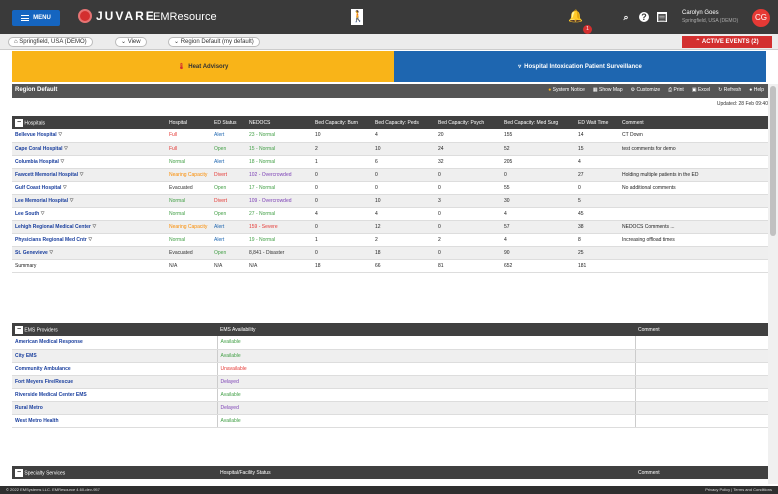  What do you see at coordinates (390, 421) in the screenshot?
I see `table-row: West Metro Health Available` at bounding box center [390, 421].